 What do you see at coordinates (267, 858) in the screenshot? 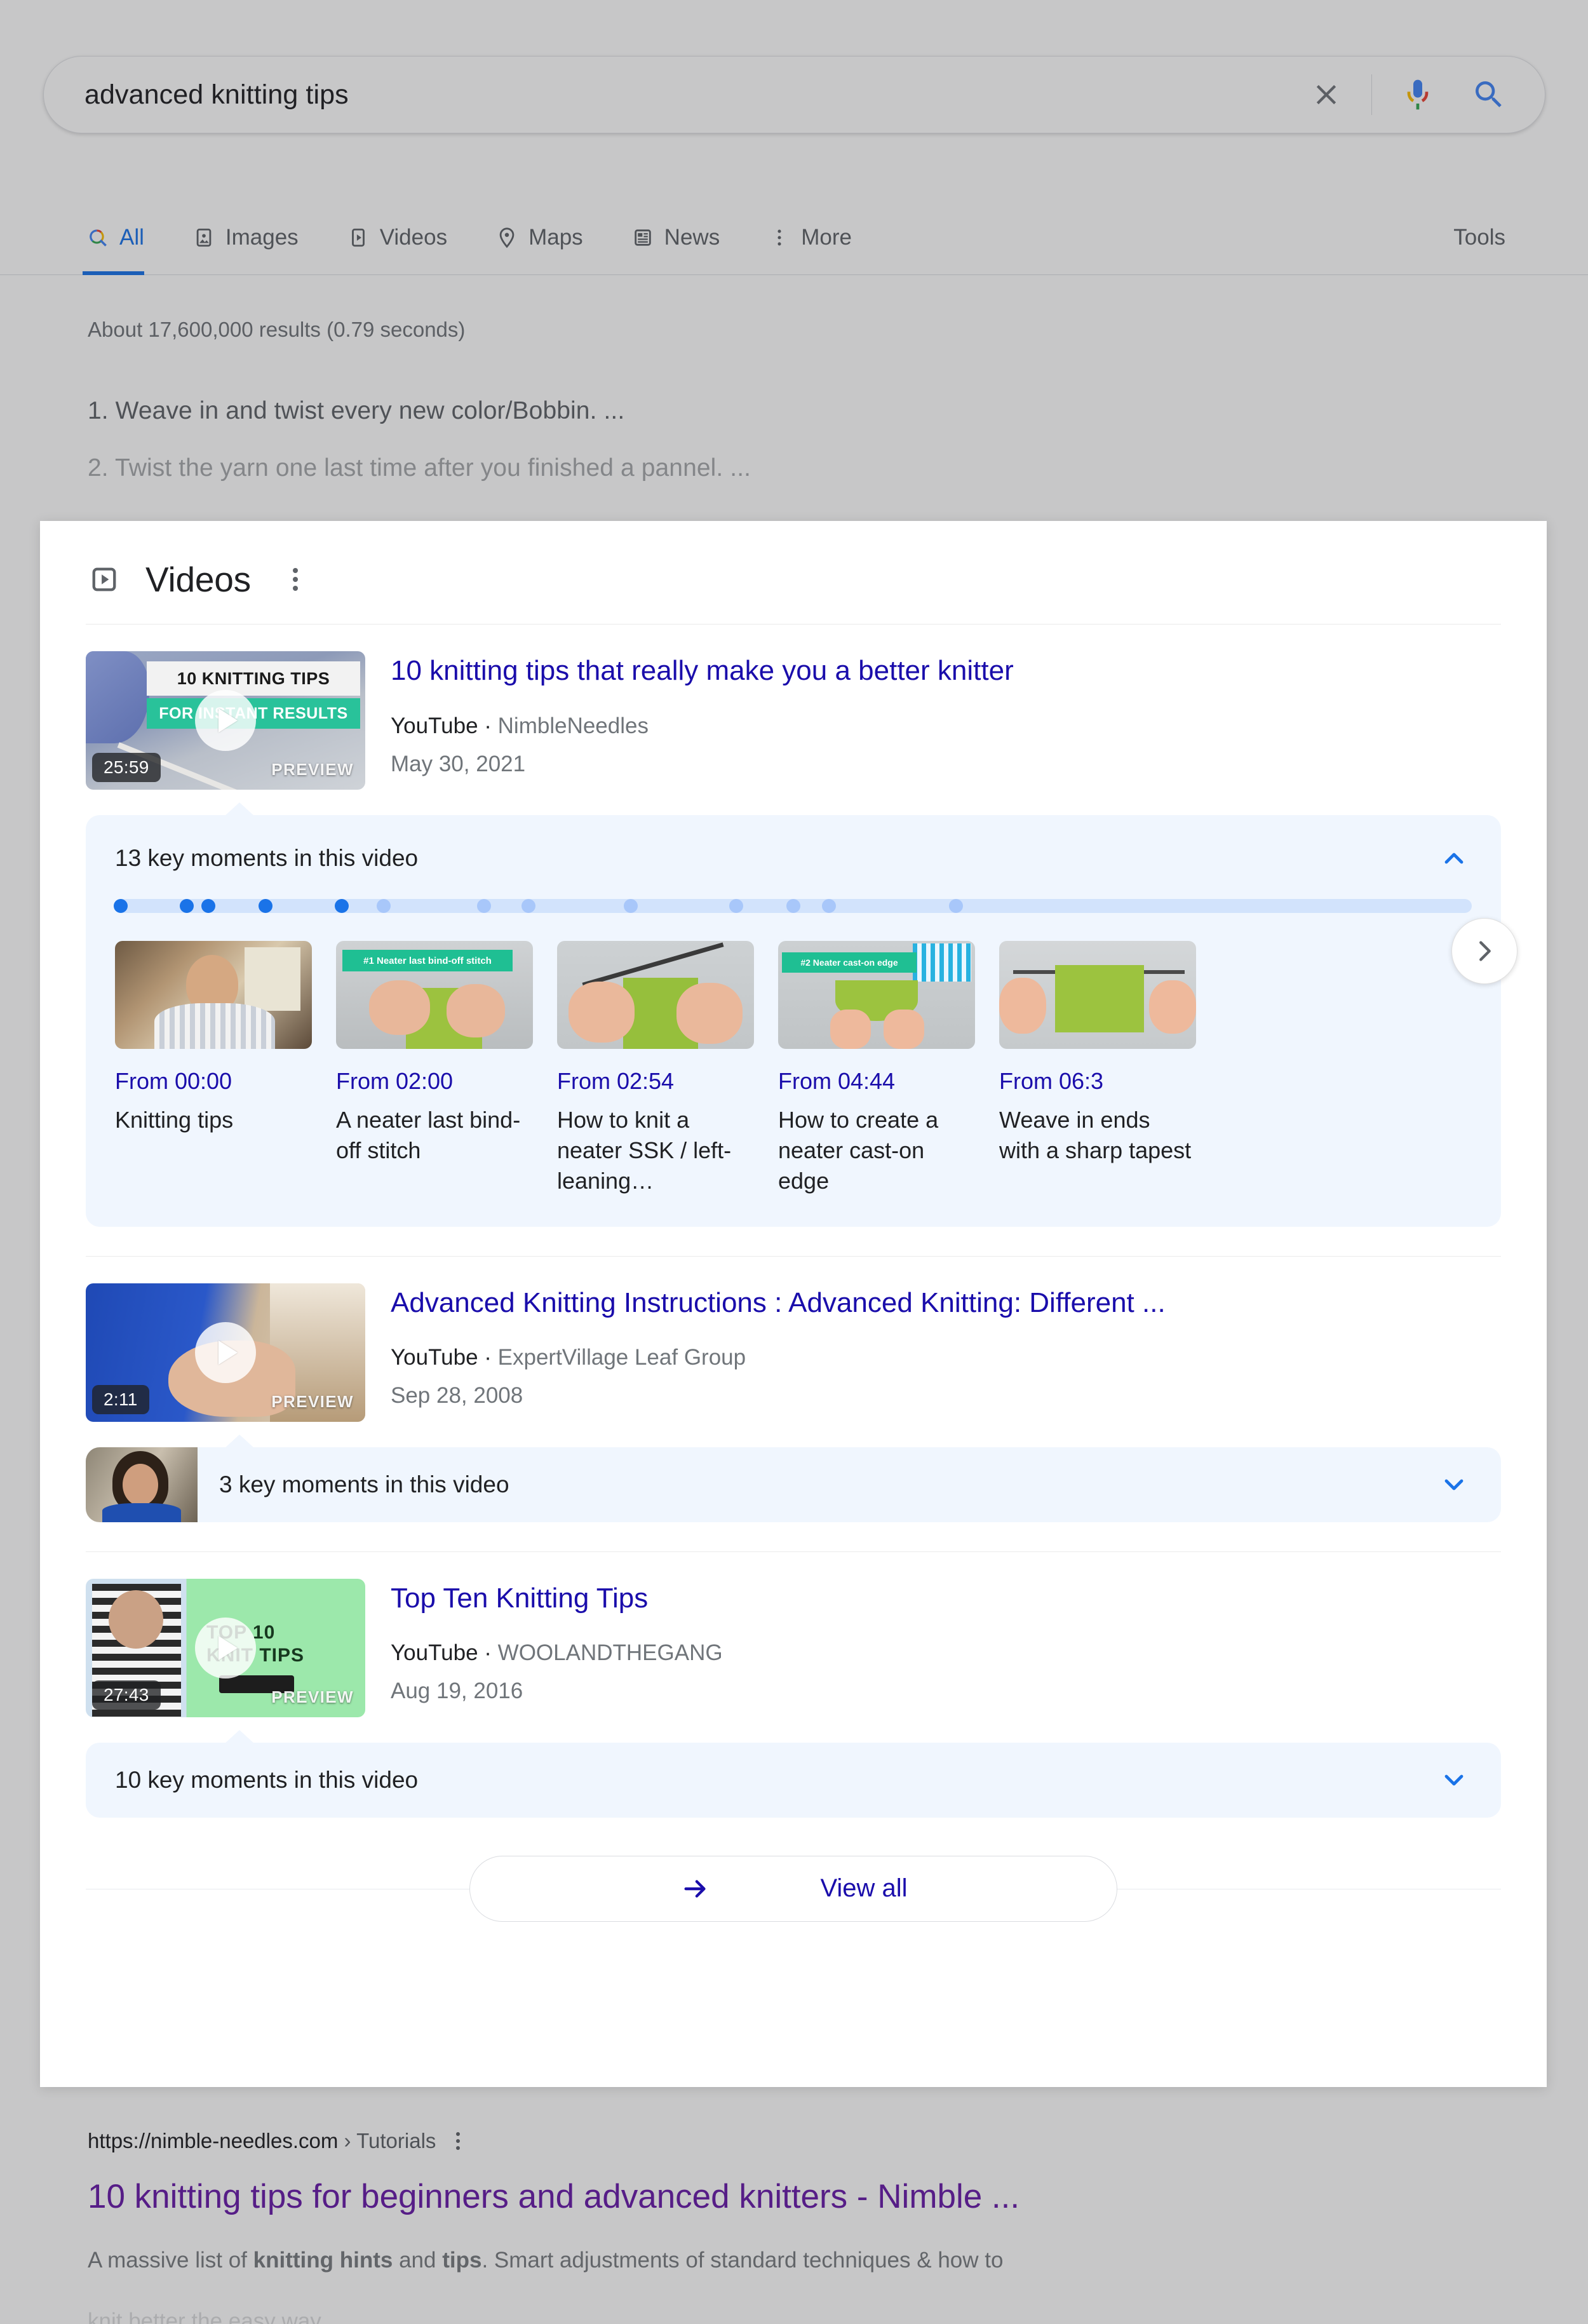
I see `key-moments-label: 13 key moments in this video` at bounding box center [267, 858].